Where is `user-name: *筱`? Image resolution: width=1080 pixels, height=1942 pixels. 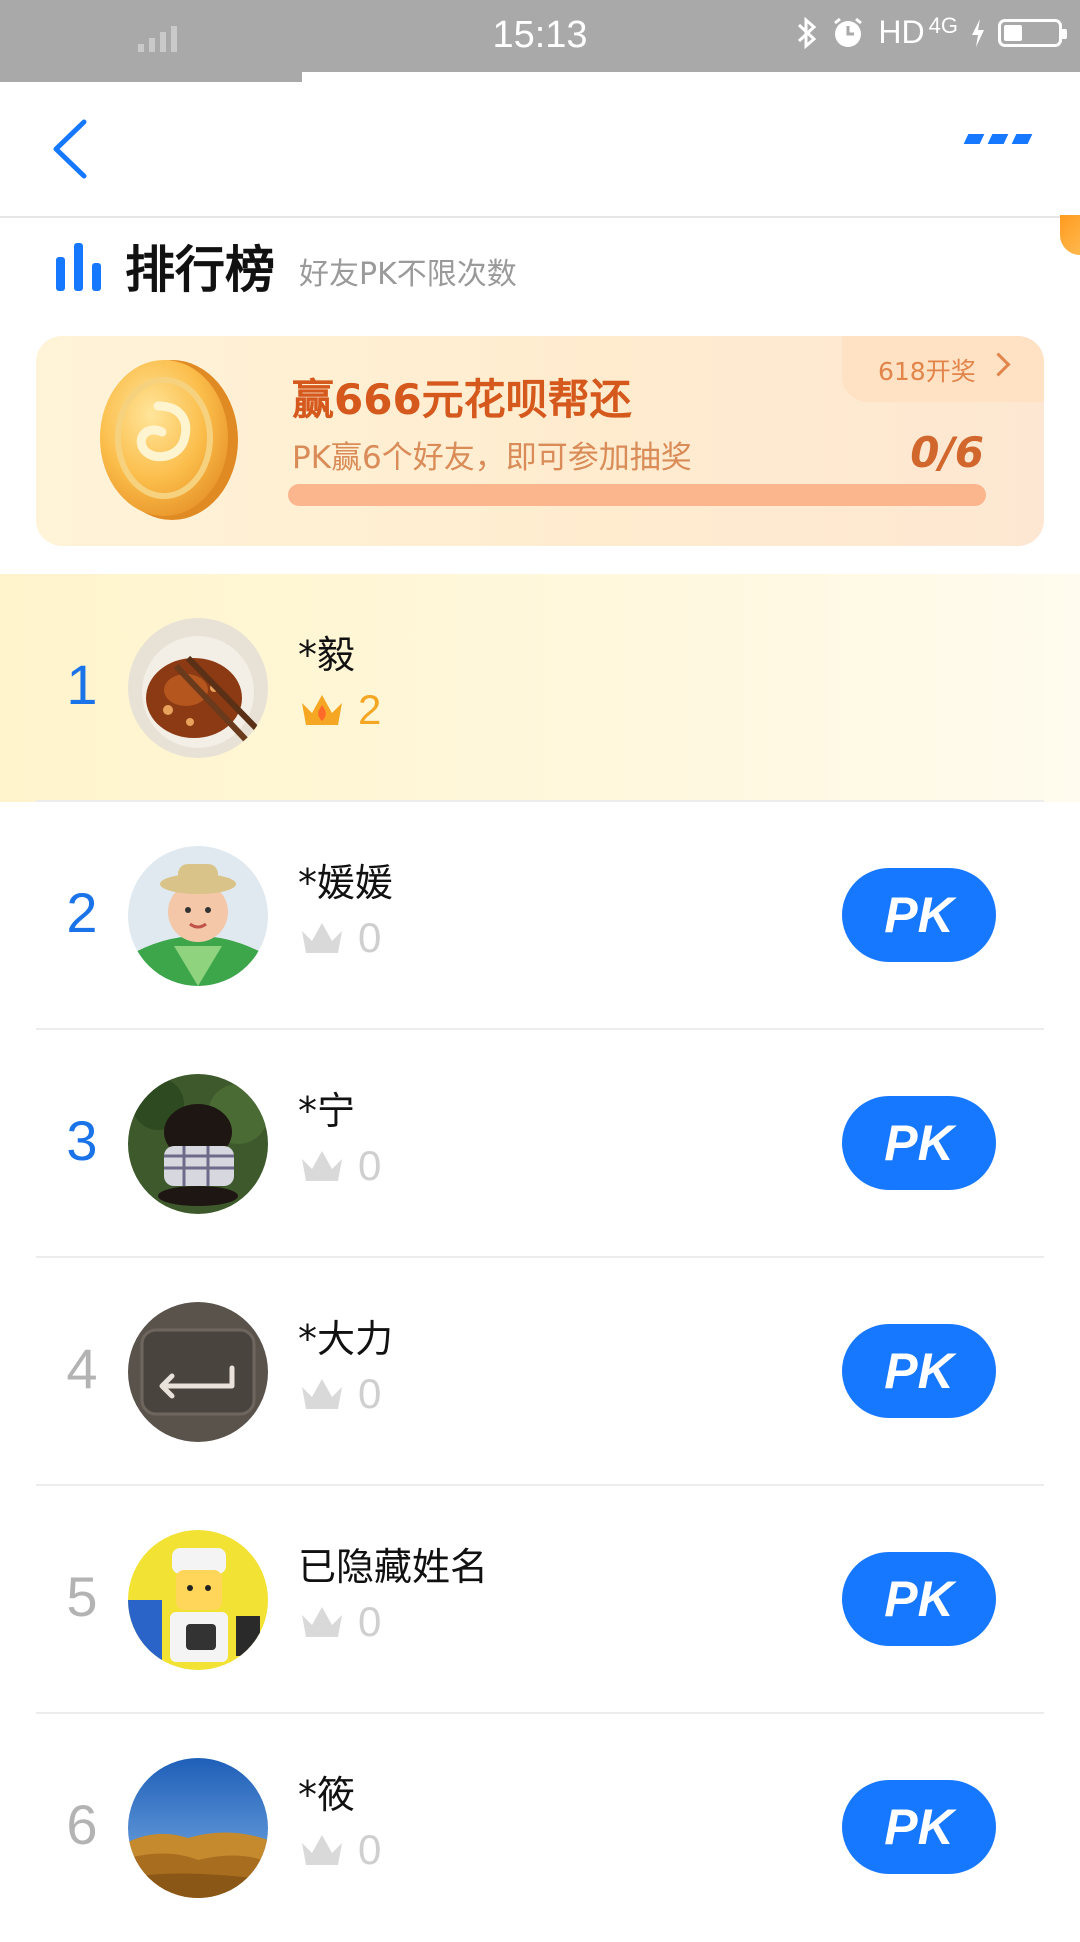 user-name: *筱 is located at coordinates (327, 1795).